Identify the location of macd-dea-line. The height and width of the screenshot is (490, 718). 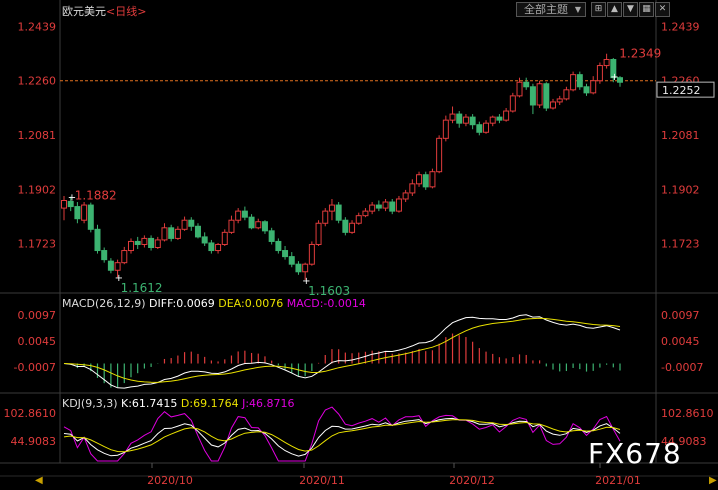
(342, 350).